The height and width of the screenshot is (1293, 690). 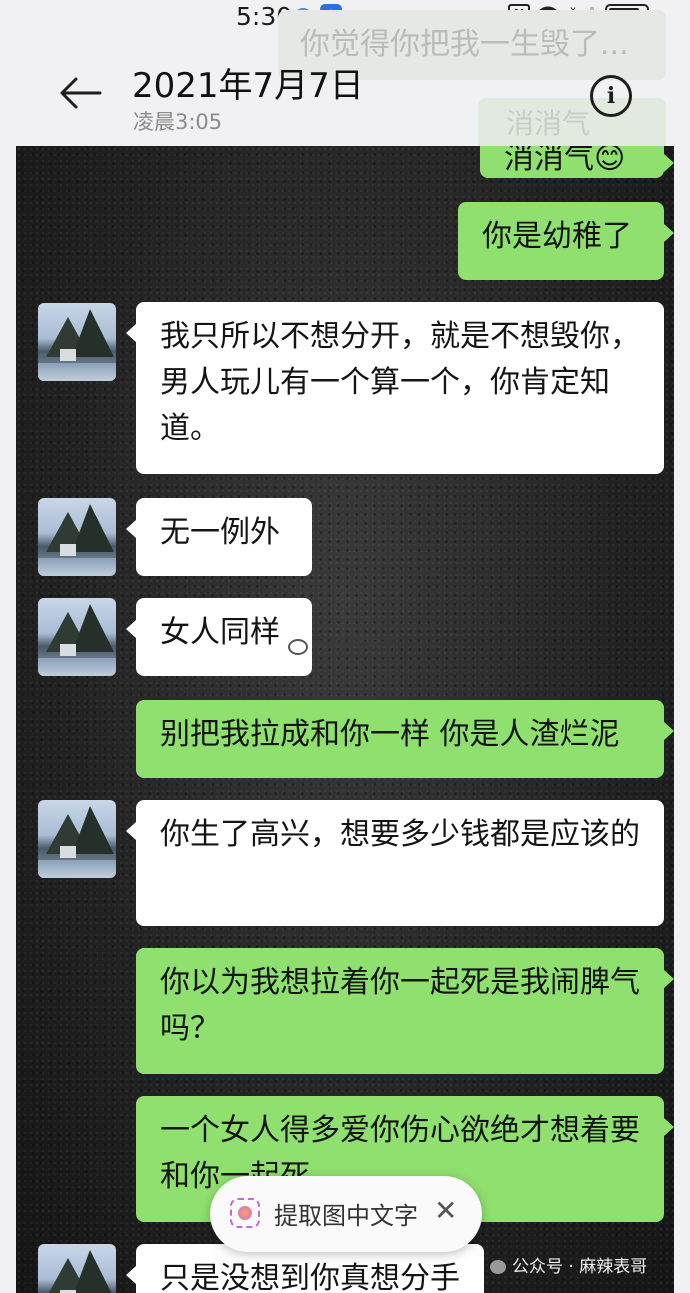 I want to click on info-icon: i, so click(x=611, y=96).